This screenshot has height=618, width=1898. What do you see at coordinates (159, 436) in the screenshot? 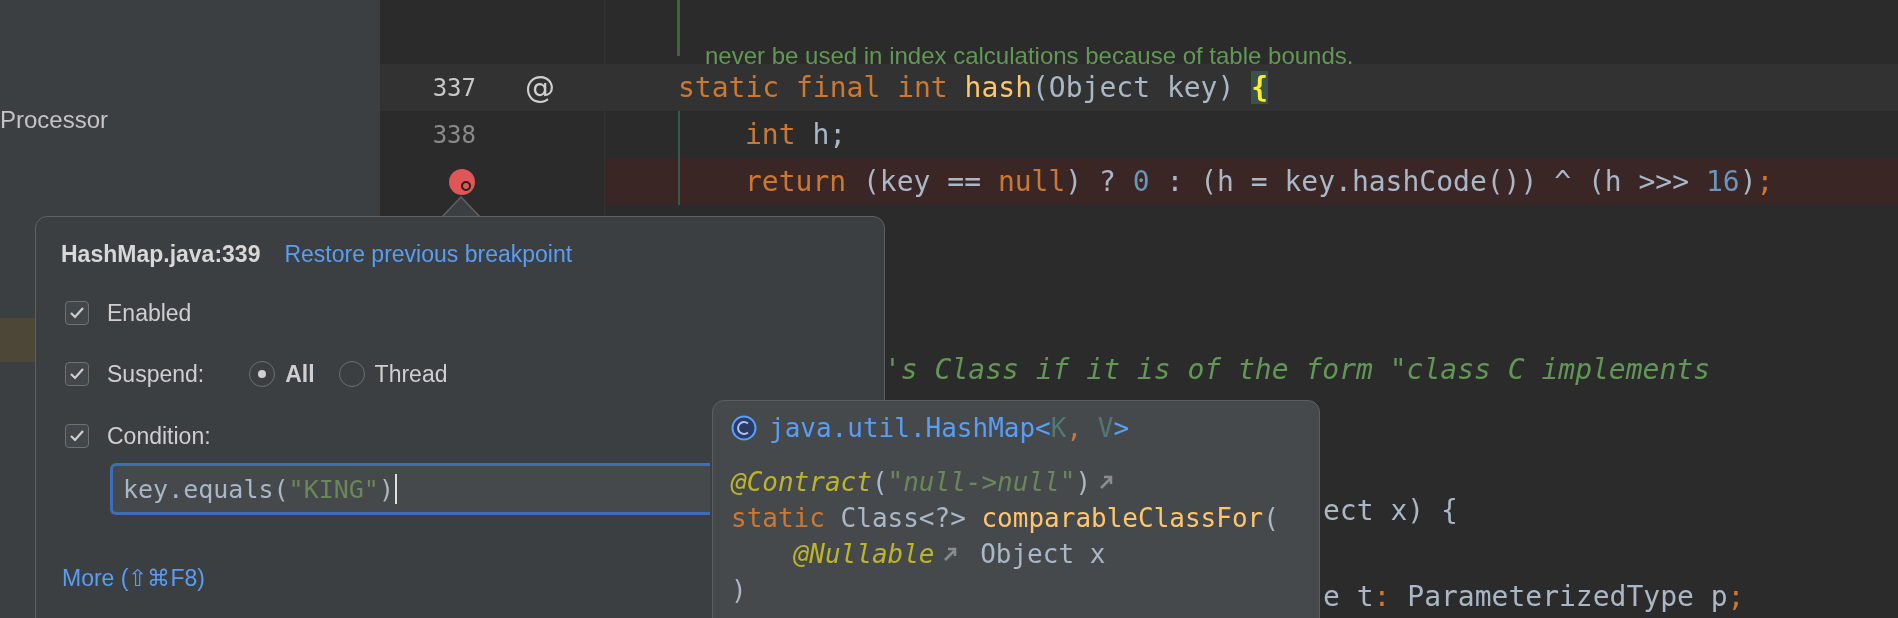
I see `checkbox-label: Condition:` at bounding box center [159, 436].